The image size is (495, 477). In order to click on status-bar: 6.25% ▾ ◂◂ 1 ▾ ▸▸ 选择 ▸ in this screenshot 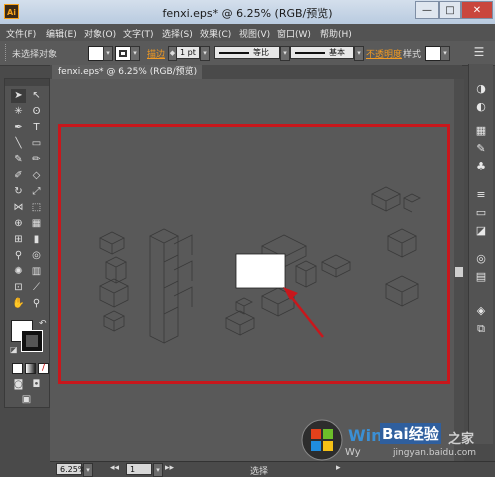, I will do `click(272, 469)`.